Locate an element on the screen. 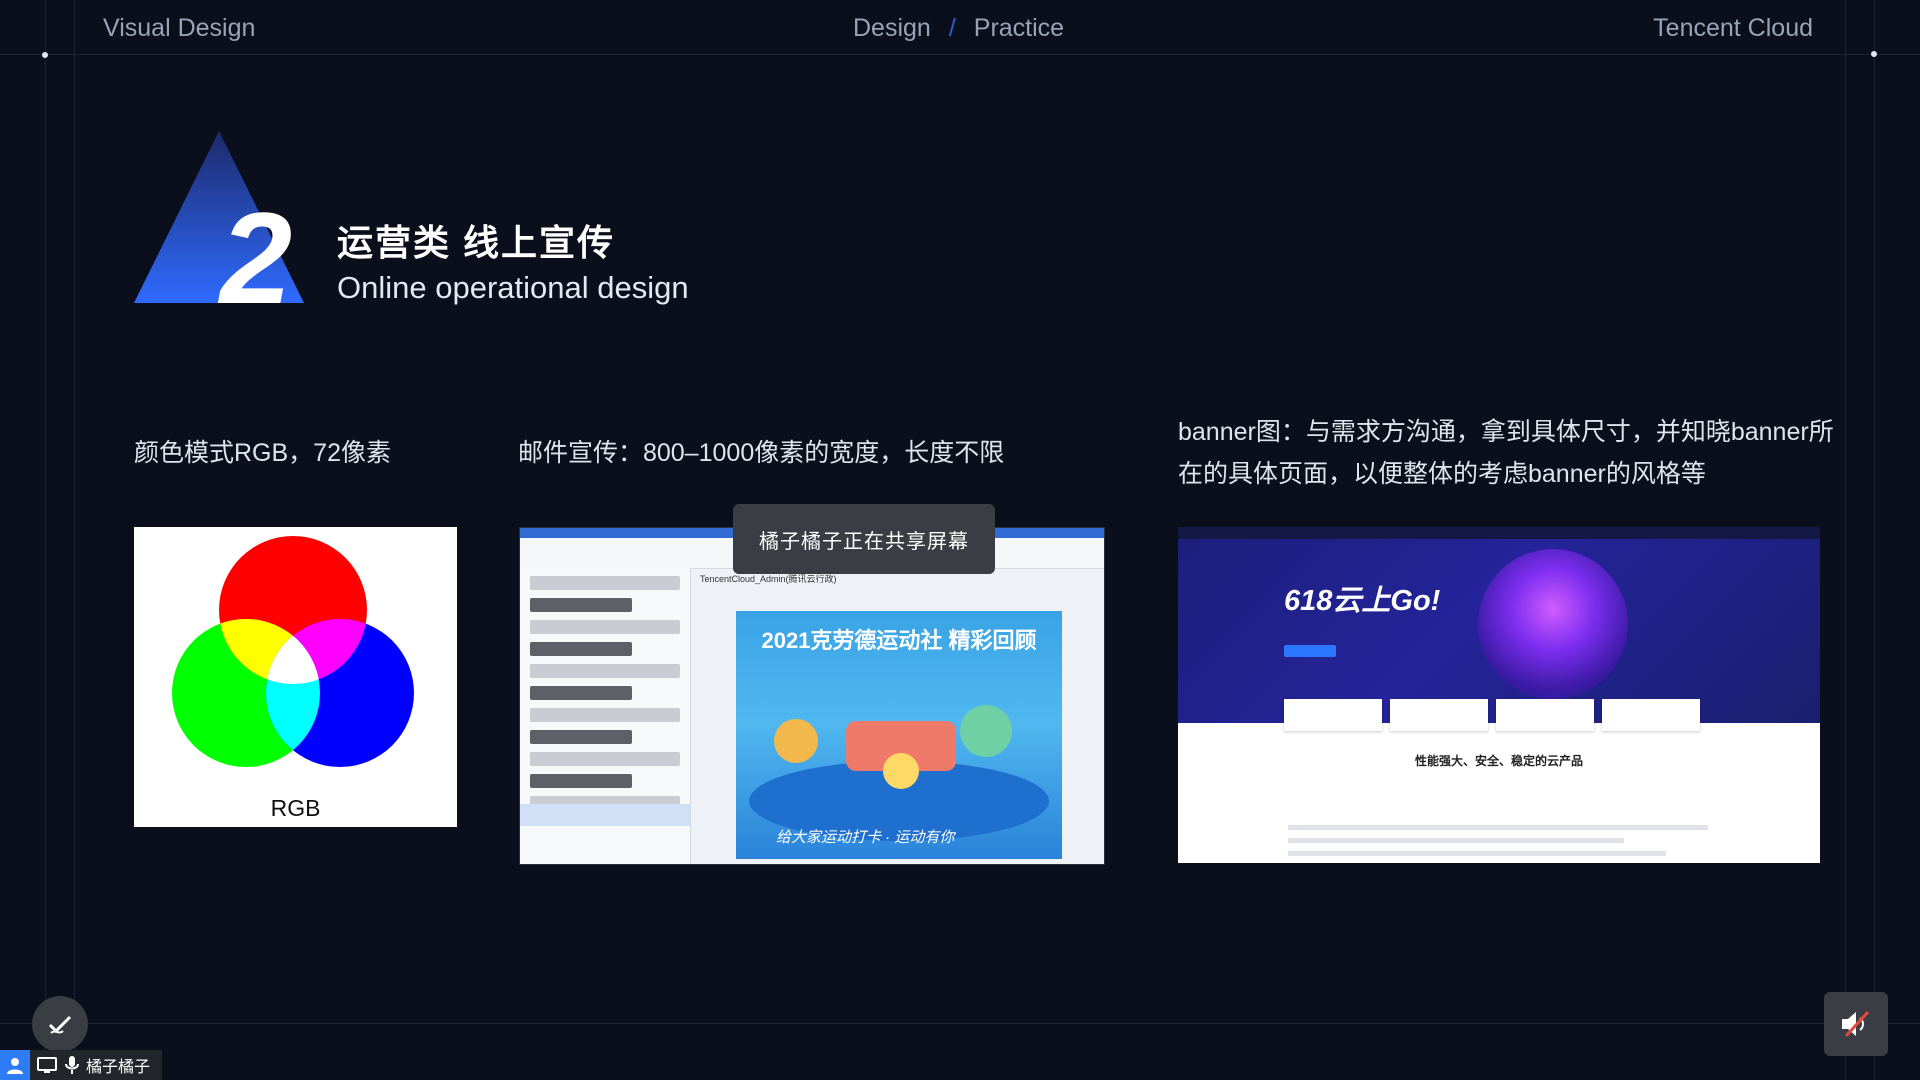 The height and width of the screenshot is (1080, 1920). header-divider is located at coordinates (960, 54).